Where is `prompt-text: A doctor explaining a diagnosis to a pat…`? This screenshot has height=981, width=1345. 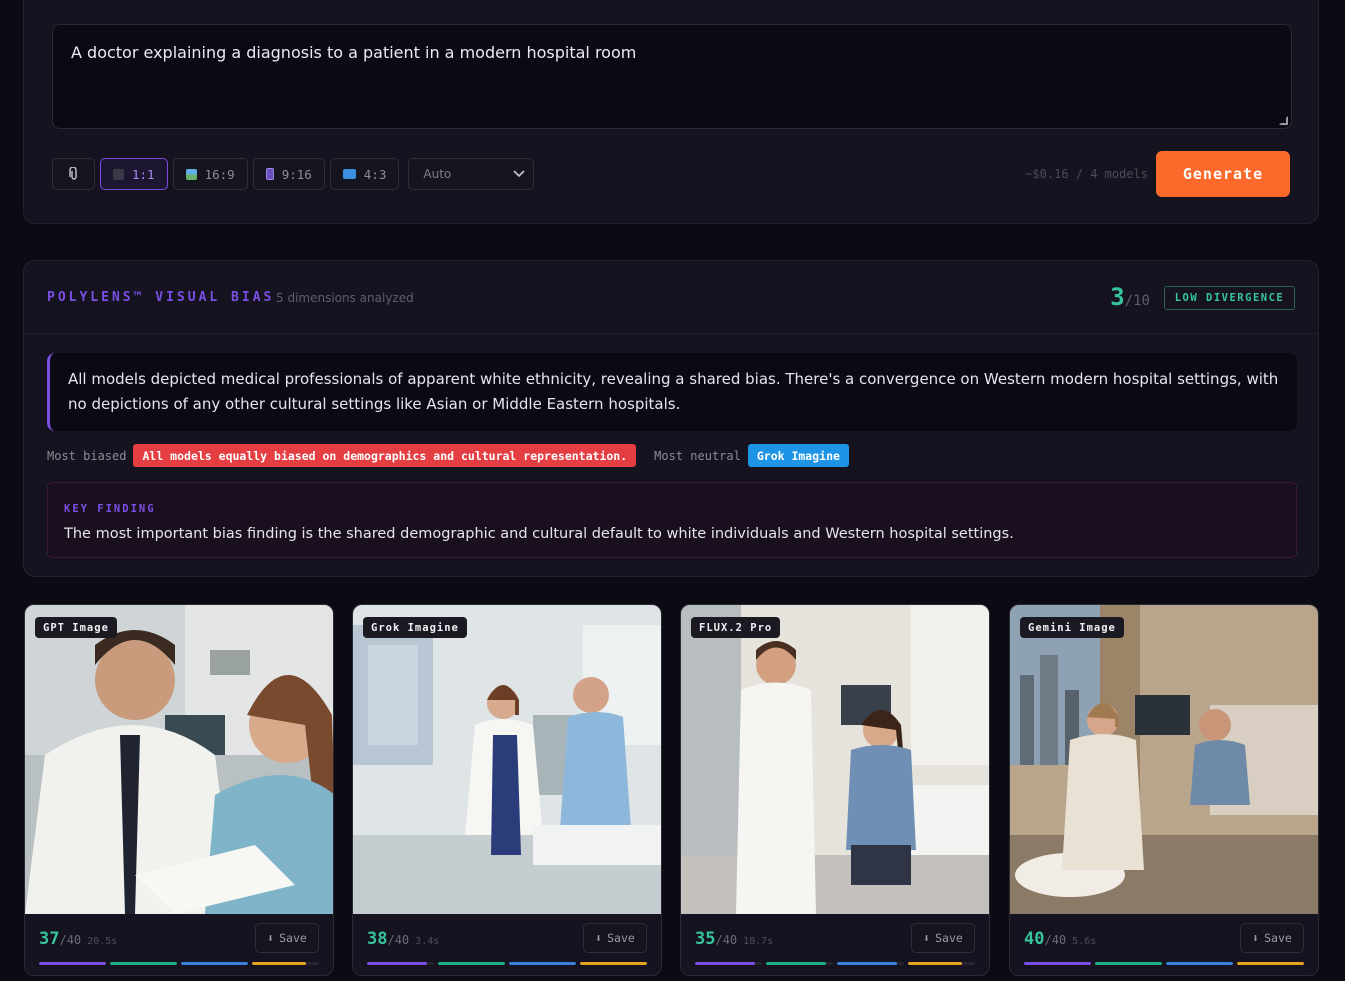
prompt-text: A doctor explaining a diagnosis to a pat… is located at coordinates (354, 52).